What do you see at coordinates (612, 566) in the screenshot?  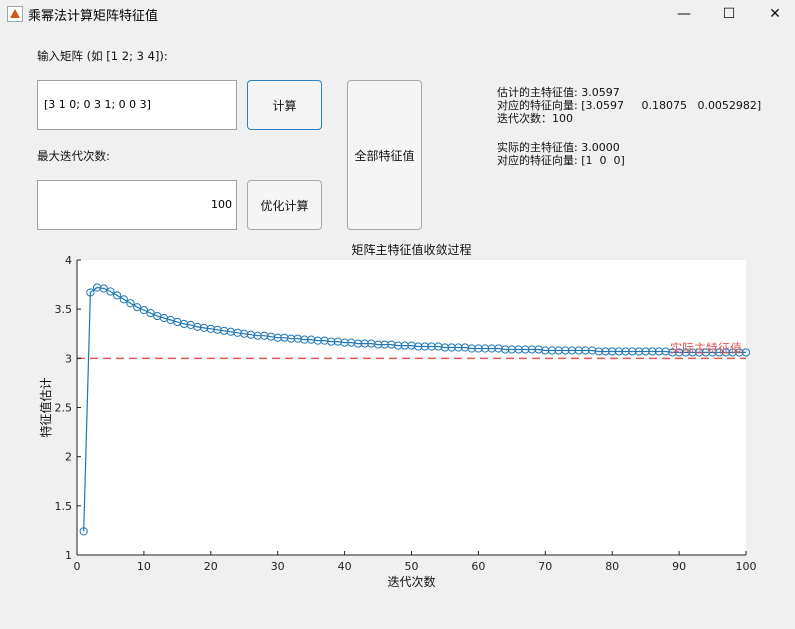 I see `x-tick-label: 80` at bounding box center [612, 566].